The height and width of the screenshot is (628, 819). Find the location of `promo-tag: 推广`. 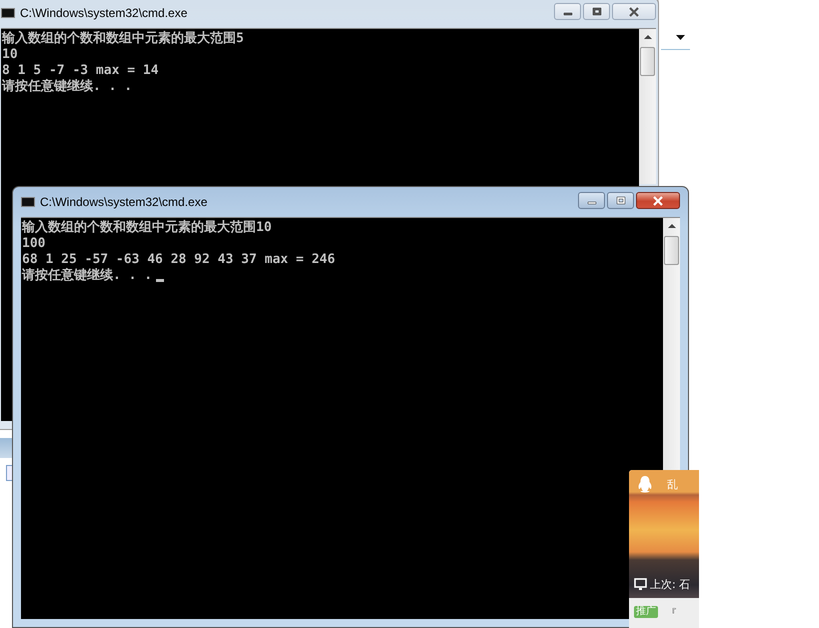

promo-tag: 推广 is located at coordinates (646, 612).